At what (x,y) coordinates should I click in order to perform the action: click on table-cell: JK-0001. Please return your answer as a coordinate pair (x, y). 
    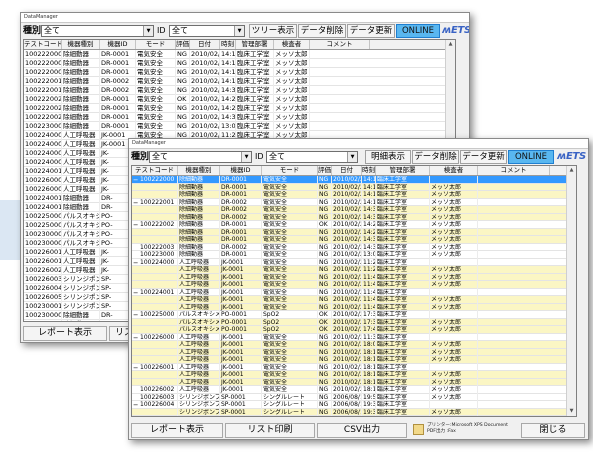
    Looking at the image, I should click on (241, 382).